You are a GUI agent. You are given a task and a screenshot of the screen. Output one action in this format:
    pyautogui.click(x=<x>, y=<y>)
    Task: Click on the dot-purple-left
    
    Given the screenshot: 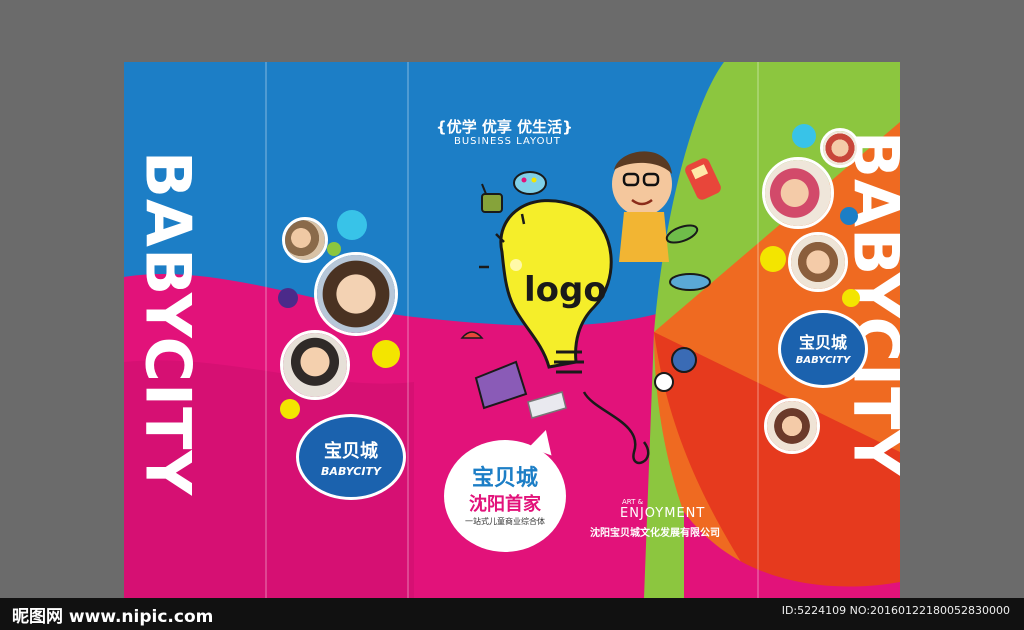 What is the action you would take?
    pyautogui.click(x=288, y=298)
    